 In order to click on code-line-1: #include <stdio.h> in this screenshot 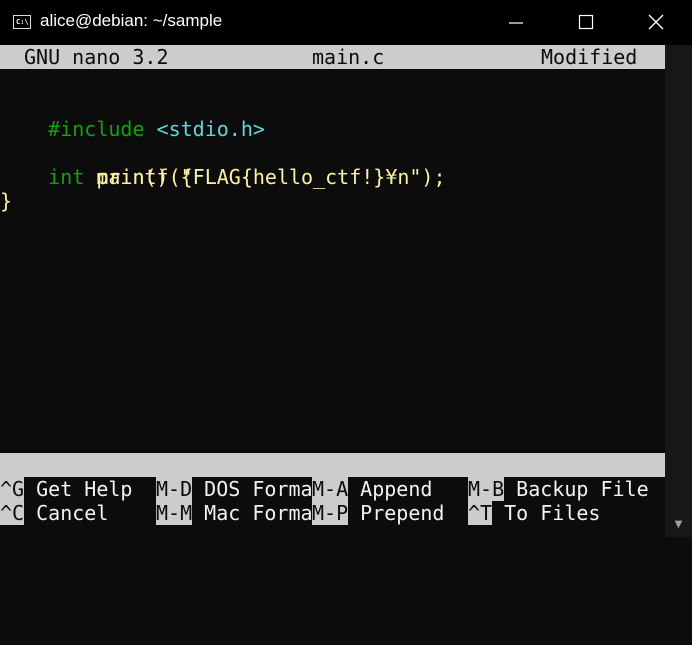, I will do `click(132, 117)`.